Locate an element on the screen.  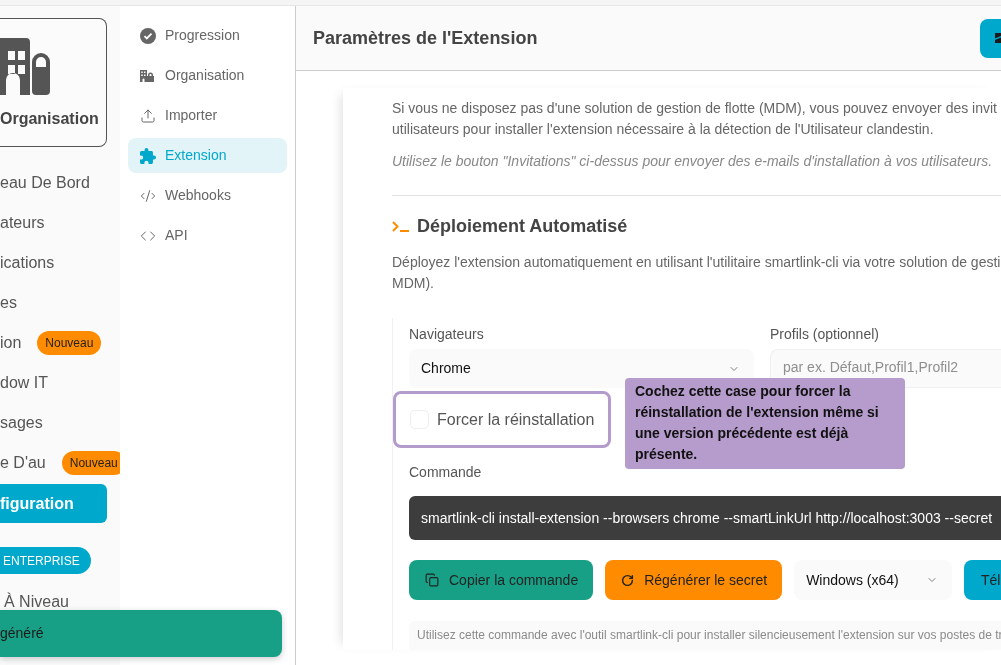
plan-badge: ENTERPRISE is located at coordinates (45, 560).